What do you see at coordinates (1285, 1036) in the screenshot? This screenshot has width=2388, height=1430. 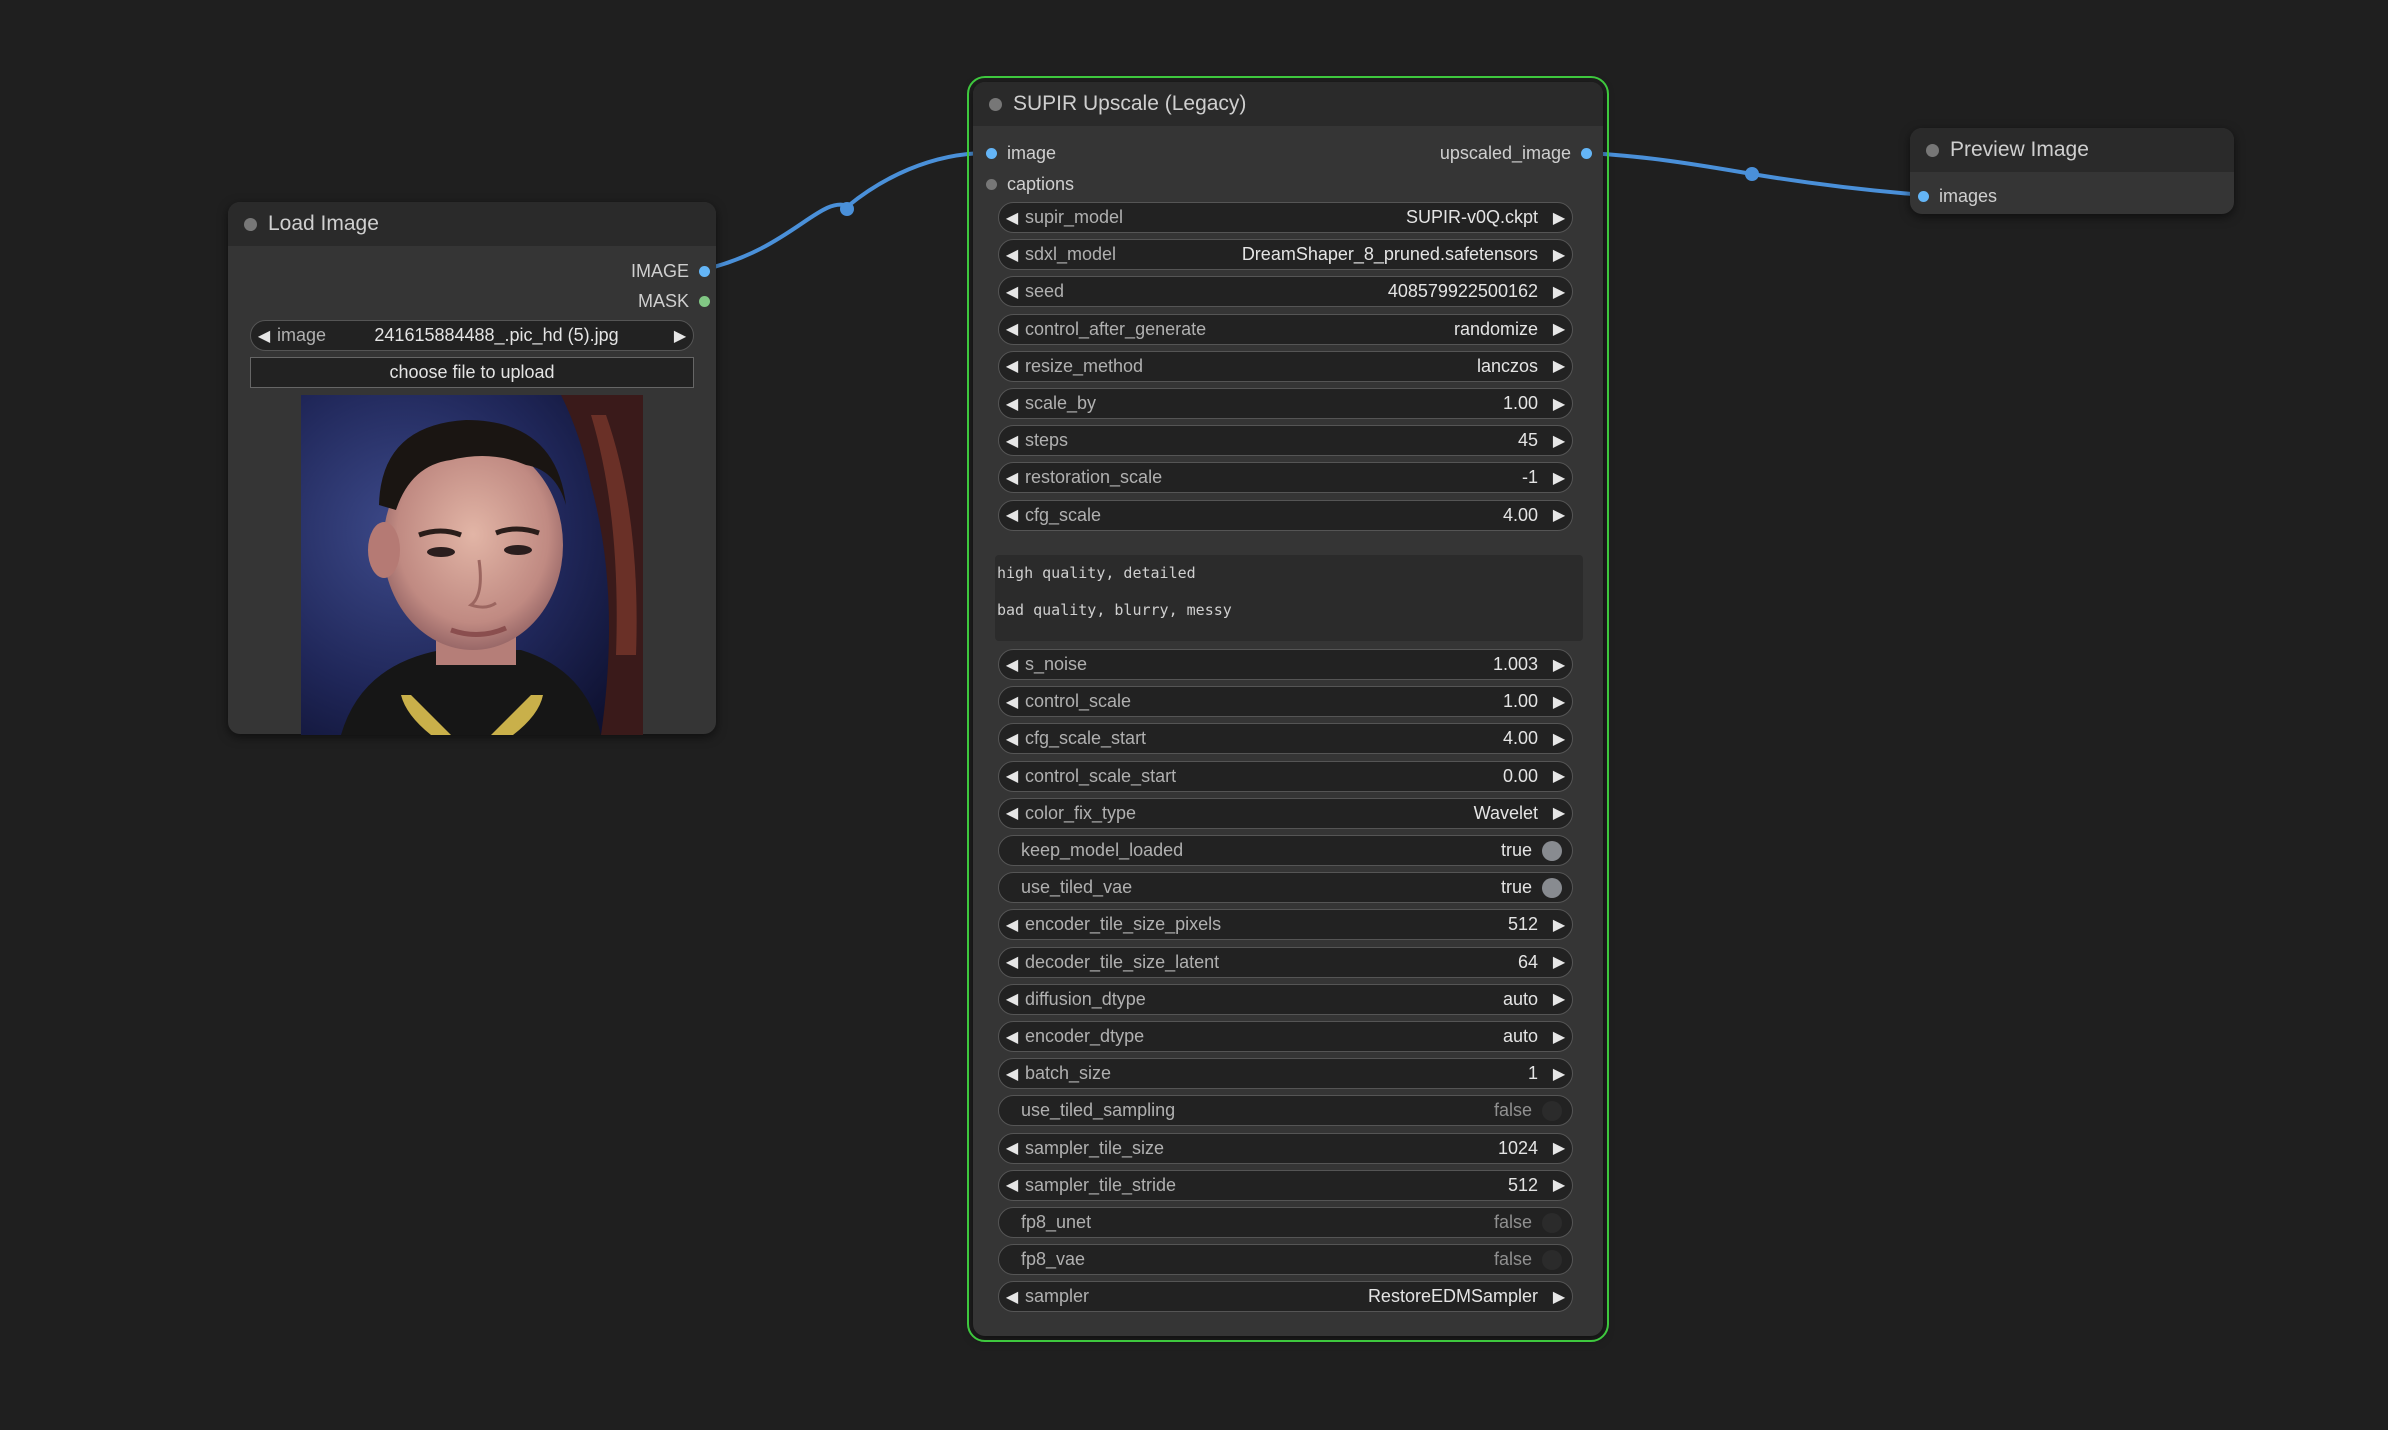 I see `widget-encoder-dtype: ◀ encoder_dtype auto ▶` at bounding box center [1285, 1036].